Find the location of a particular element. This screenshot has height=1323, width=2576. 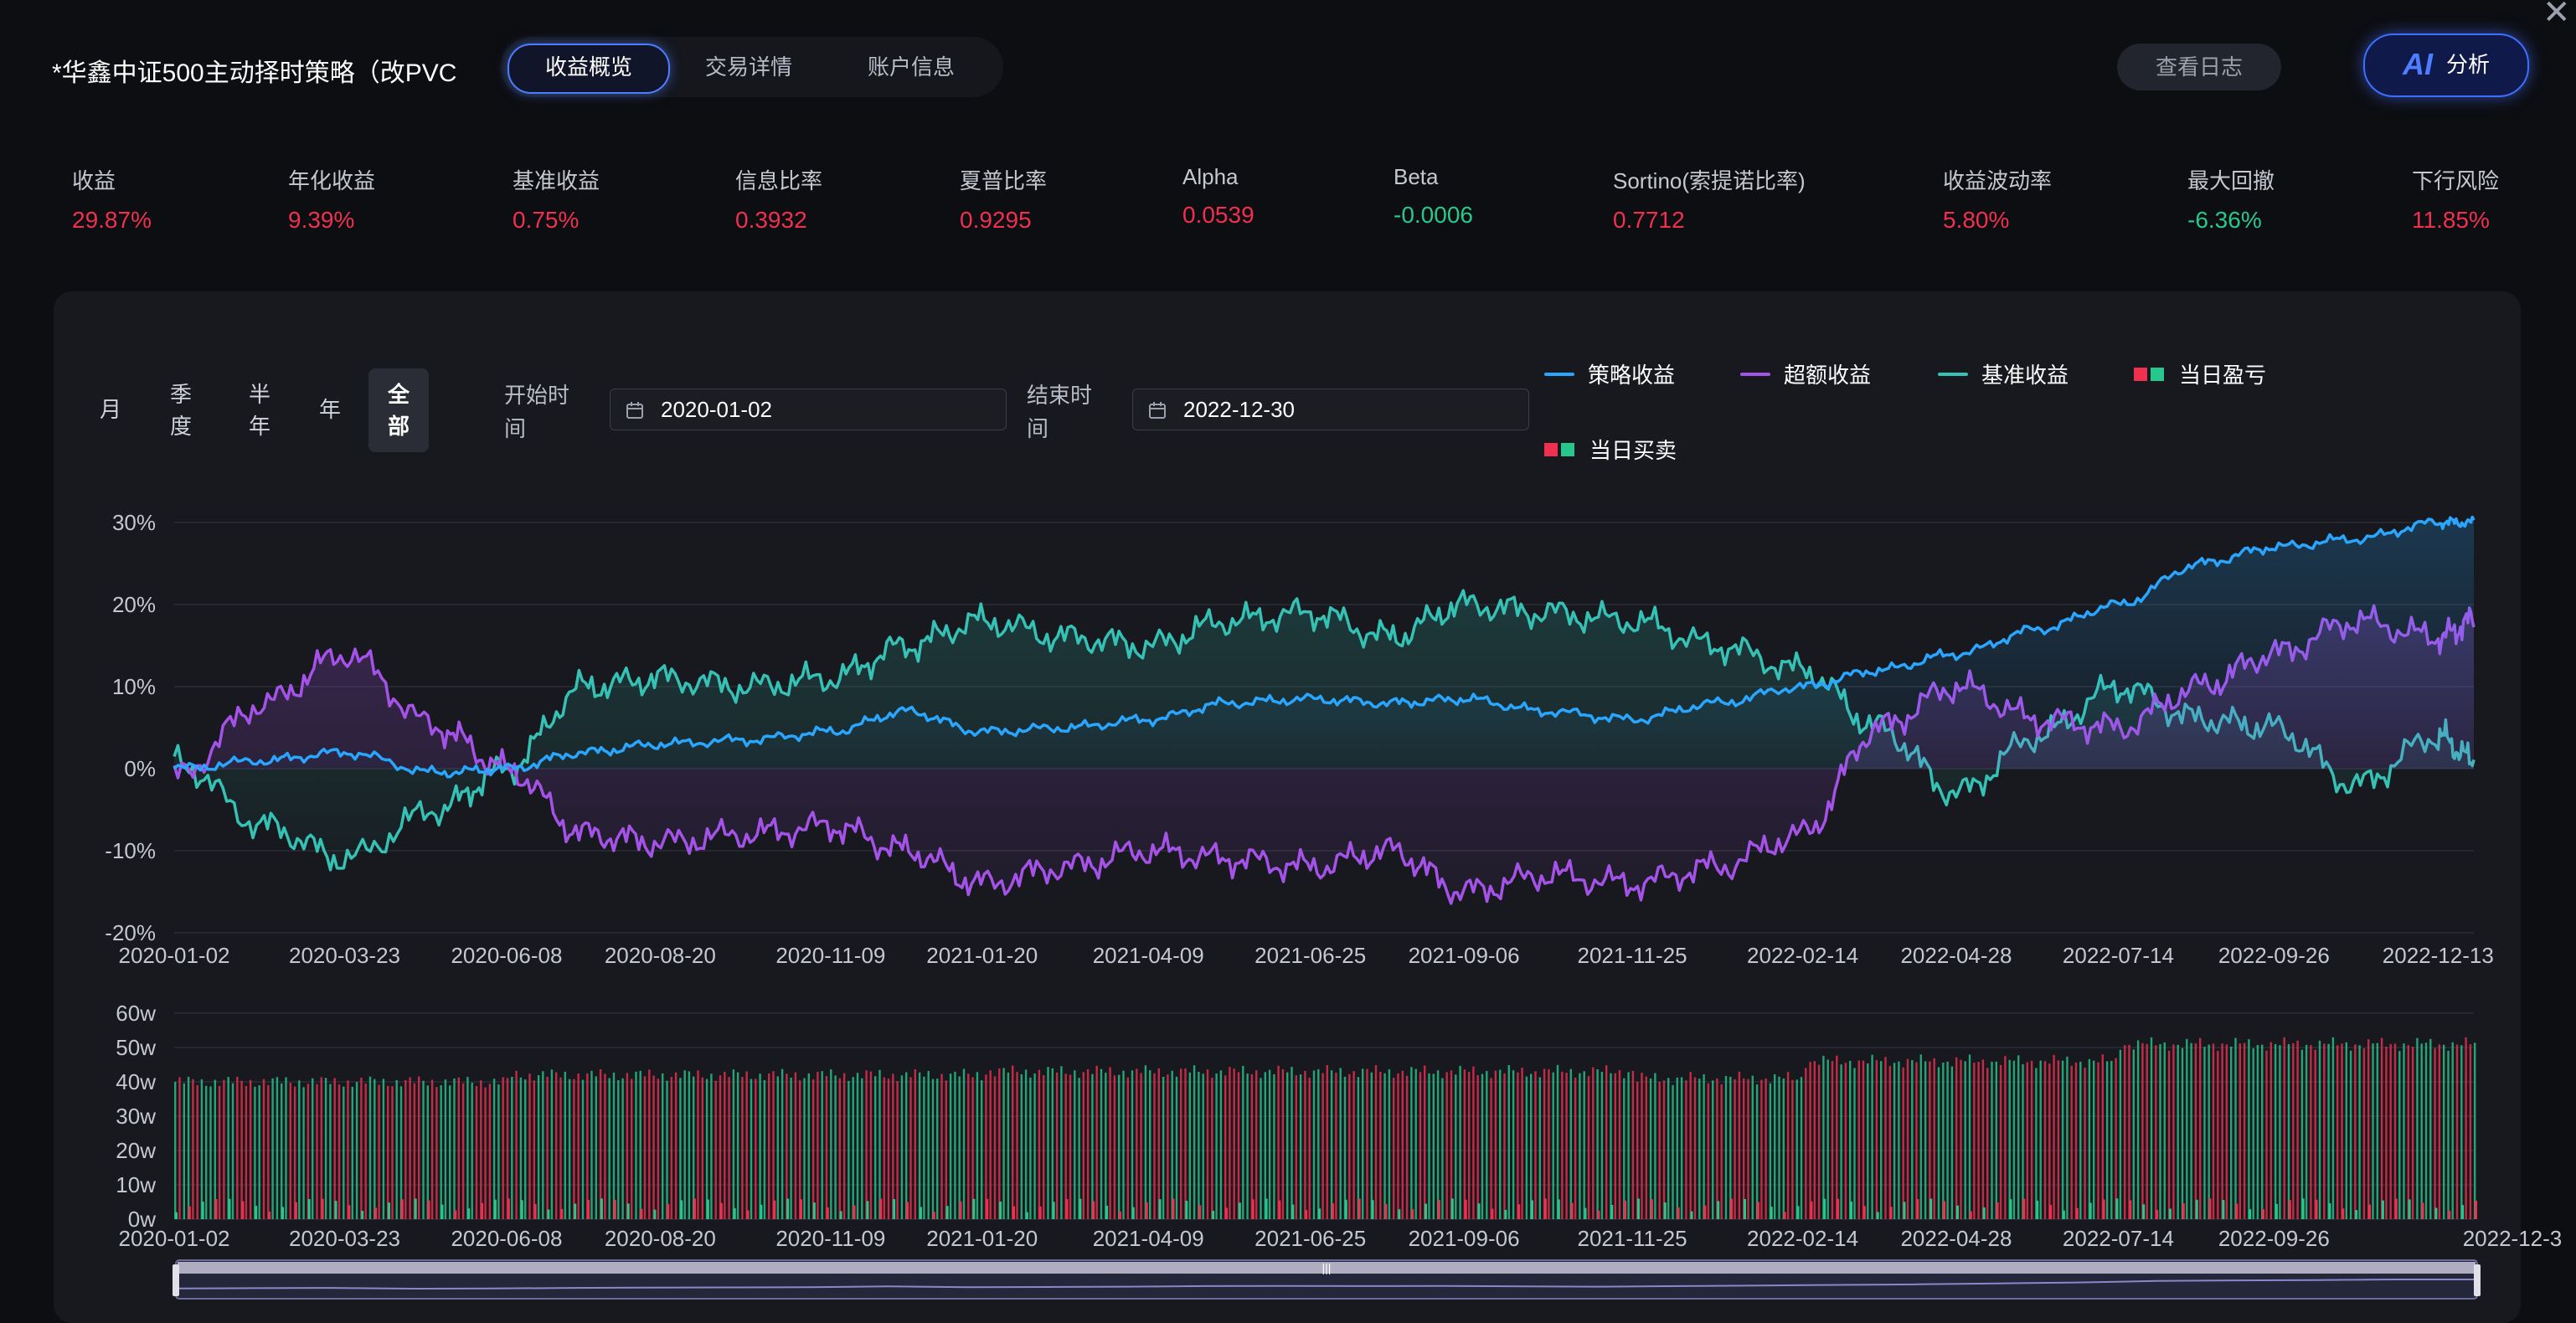

zoom-handle-right is located at coordinates (2477, 1280).